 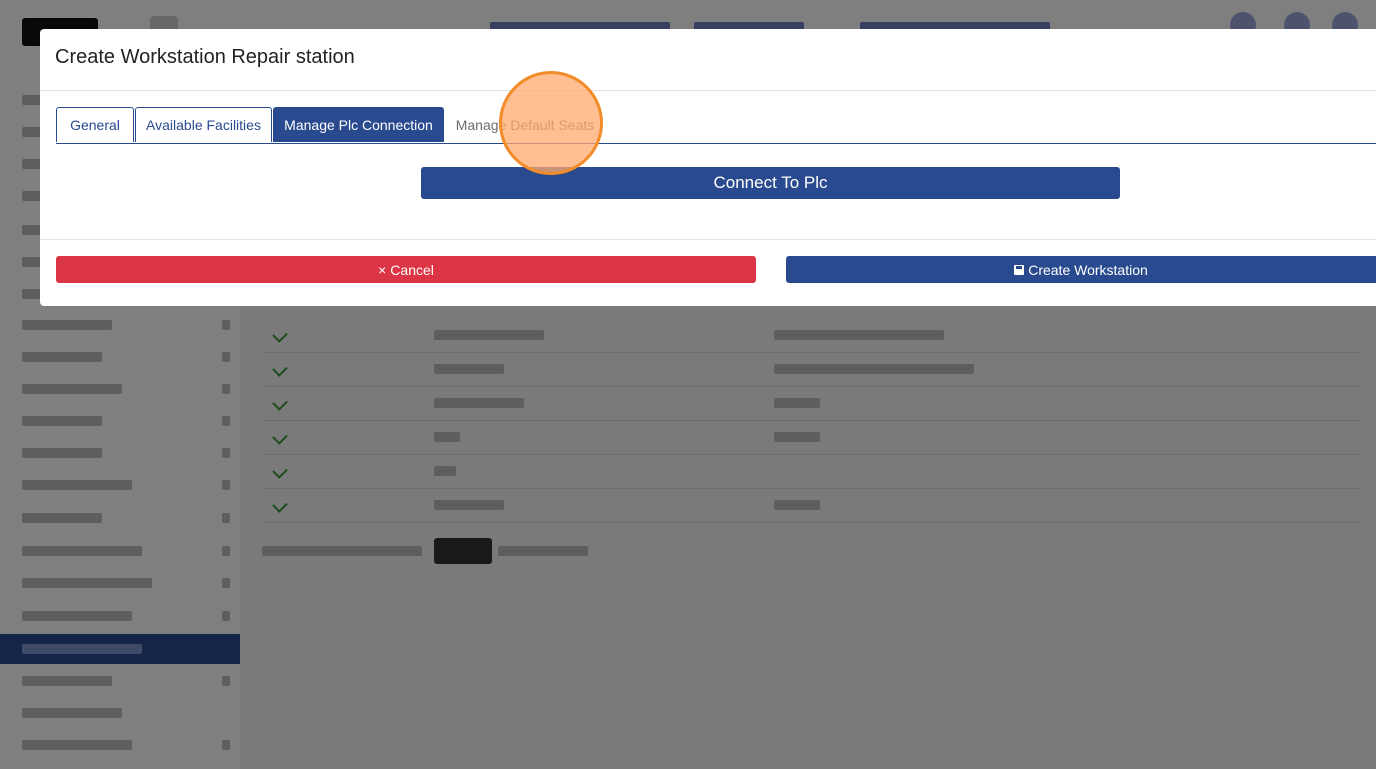 What do you see at coordinates (708, 239) in the screenshot?
I see `modal-footer-divider` at bounding box center [708, 239].